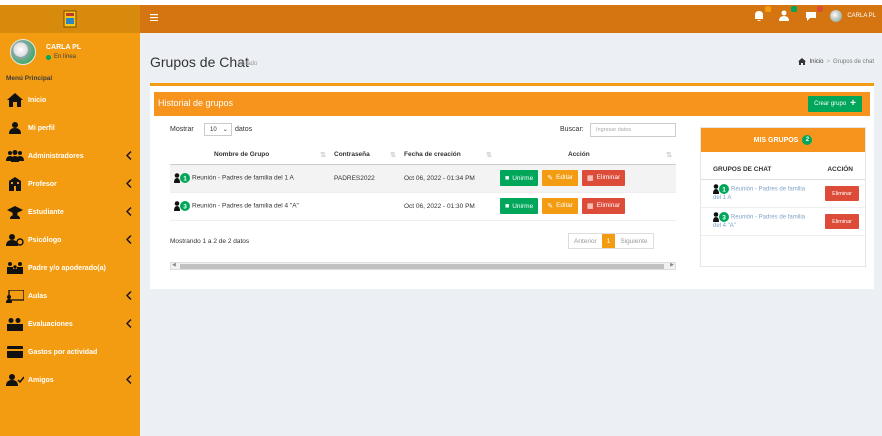  I want to click on column-header-created: Fecha de creación ⇅, so click(448, 155).